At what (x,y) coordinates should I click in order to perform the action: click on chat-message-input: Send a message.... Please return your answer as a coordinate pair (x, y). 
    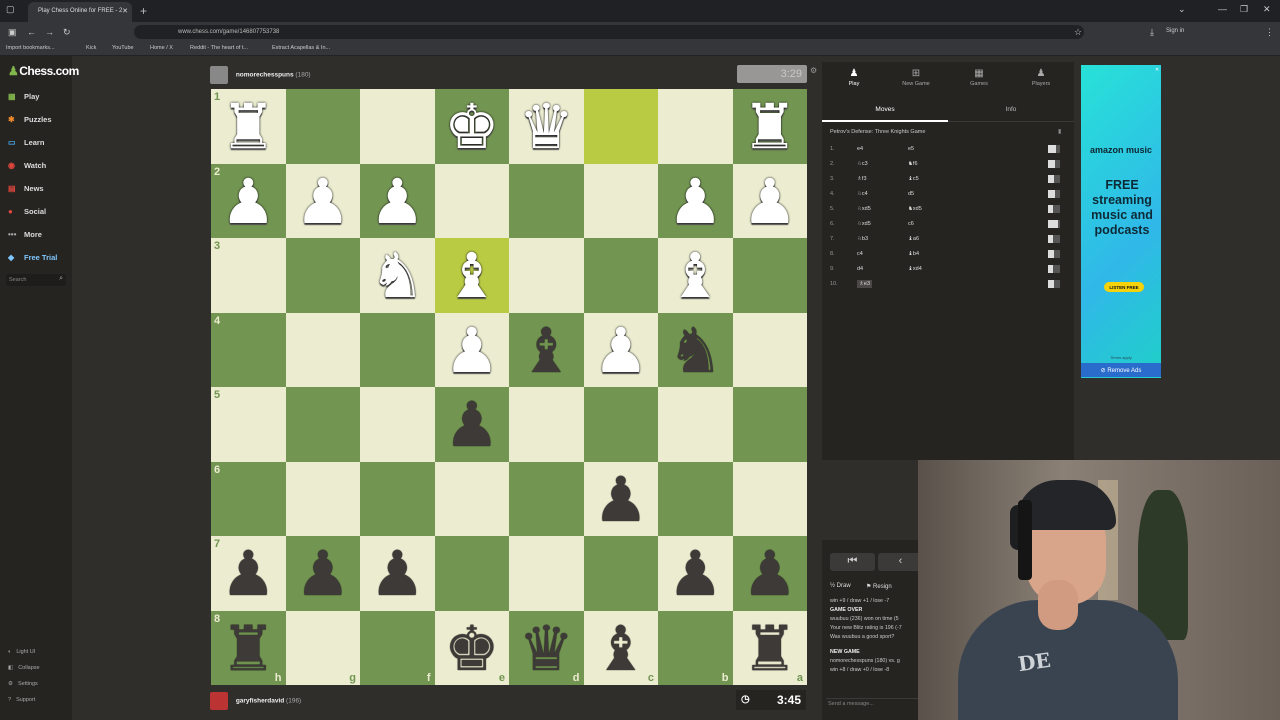
    Looking at the image, I should click on (872, 703).